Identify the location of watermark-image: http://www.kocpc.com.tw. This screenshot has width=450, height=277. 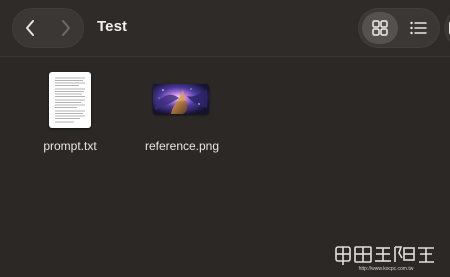
(384, 259).